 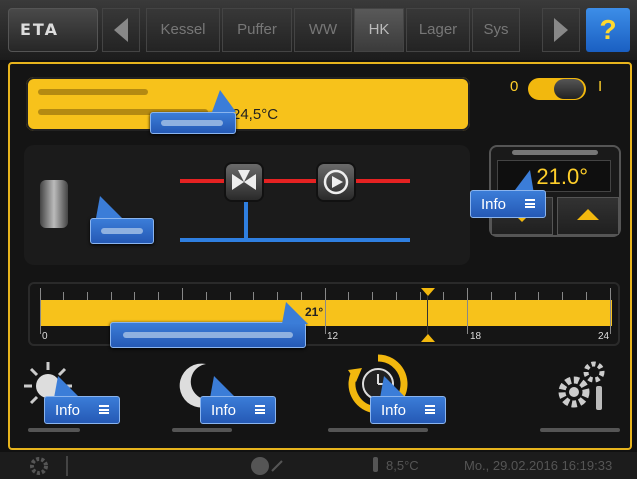 What do you see at coordinates (438, 30) in the screenshot?
I see `tab-lager: Lager` at bounding box center [438, 30].